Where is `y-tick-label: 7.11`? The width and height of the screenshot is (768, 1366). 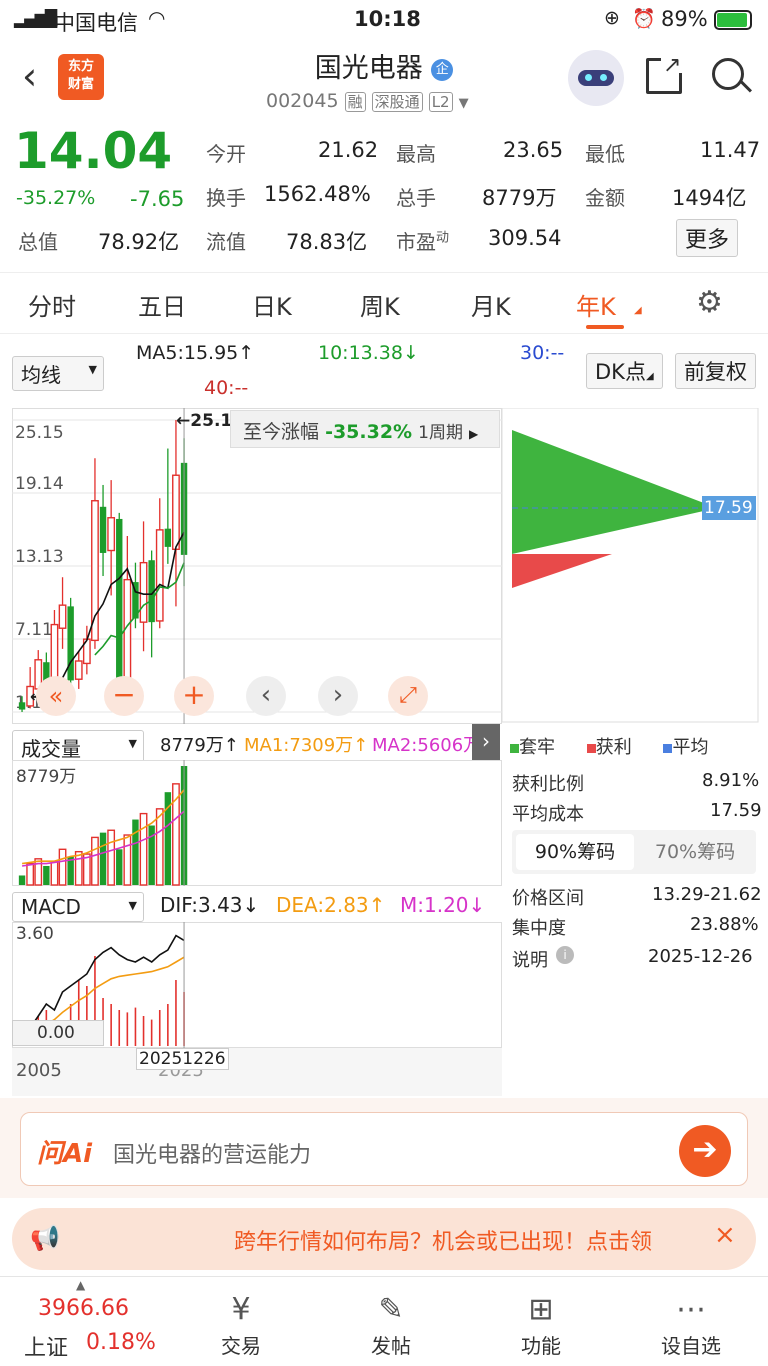
y-tick-label: 7.11 is located at coordinates (34, 630).